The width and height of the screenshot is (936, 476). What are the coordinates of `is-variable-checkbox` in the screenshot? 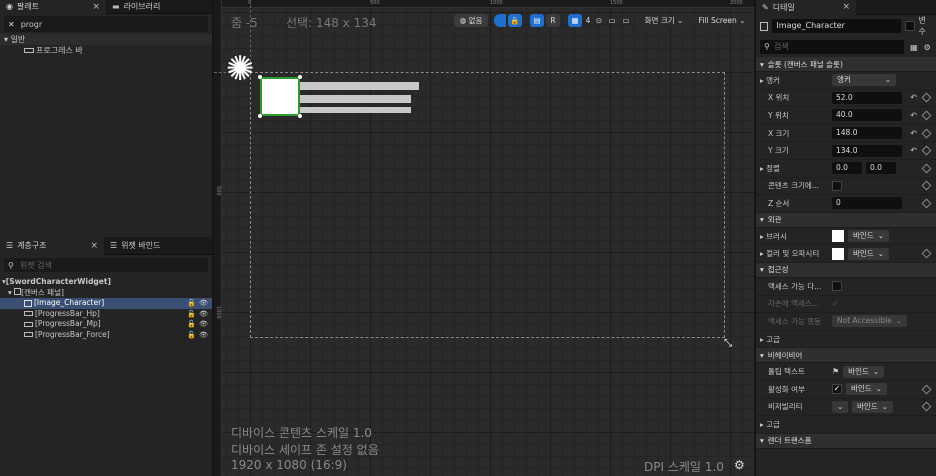 It's located at (910, 26).